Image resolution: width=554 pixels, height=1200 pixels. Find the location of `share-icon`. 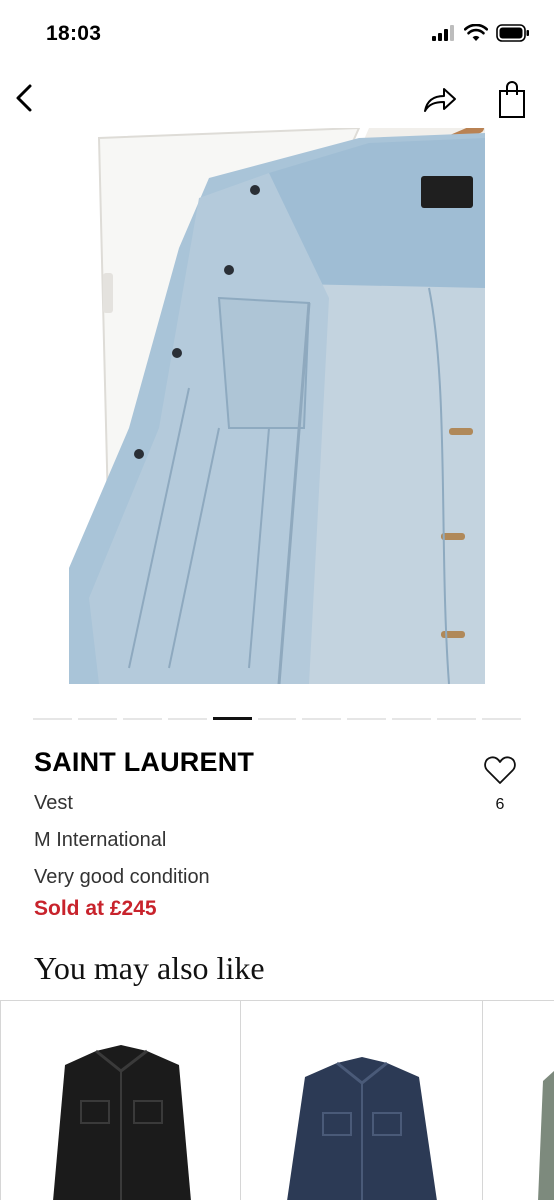

share-icon is located at coordinates (440, 100).